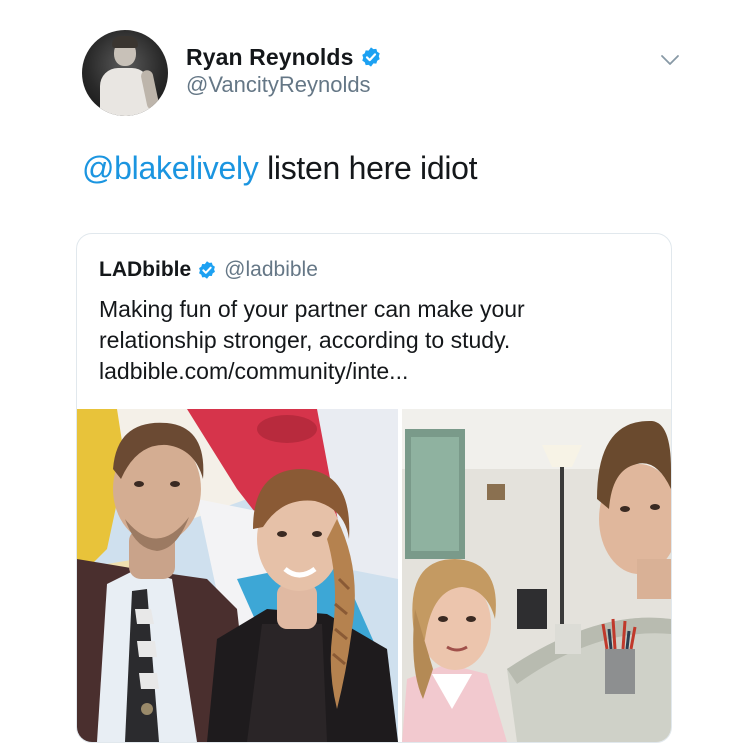  I want to click on quoted-author-handle: @ladbible, so click(271, 270).